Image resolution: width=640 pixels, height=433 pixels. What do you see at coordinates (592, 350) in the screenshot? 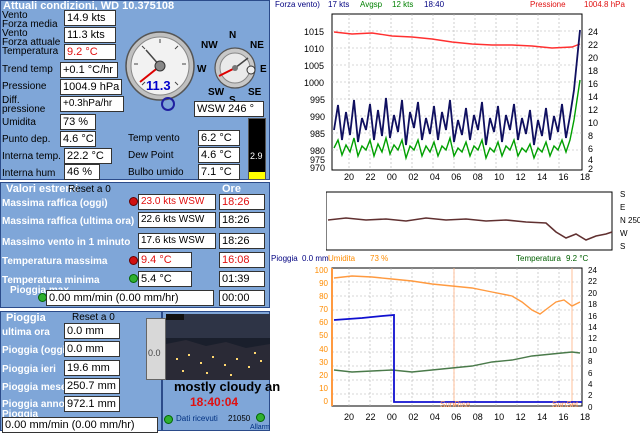
I see `graph-bottom-right-tick-7: 10` at bounding box center [592, 350].